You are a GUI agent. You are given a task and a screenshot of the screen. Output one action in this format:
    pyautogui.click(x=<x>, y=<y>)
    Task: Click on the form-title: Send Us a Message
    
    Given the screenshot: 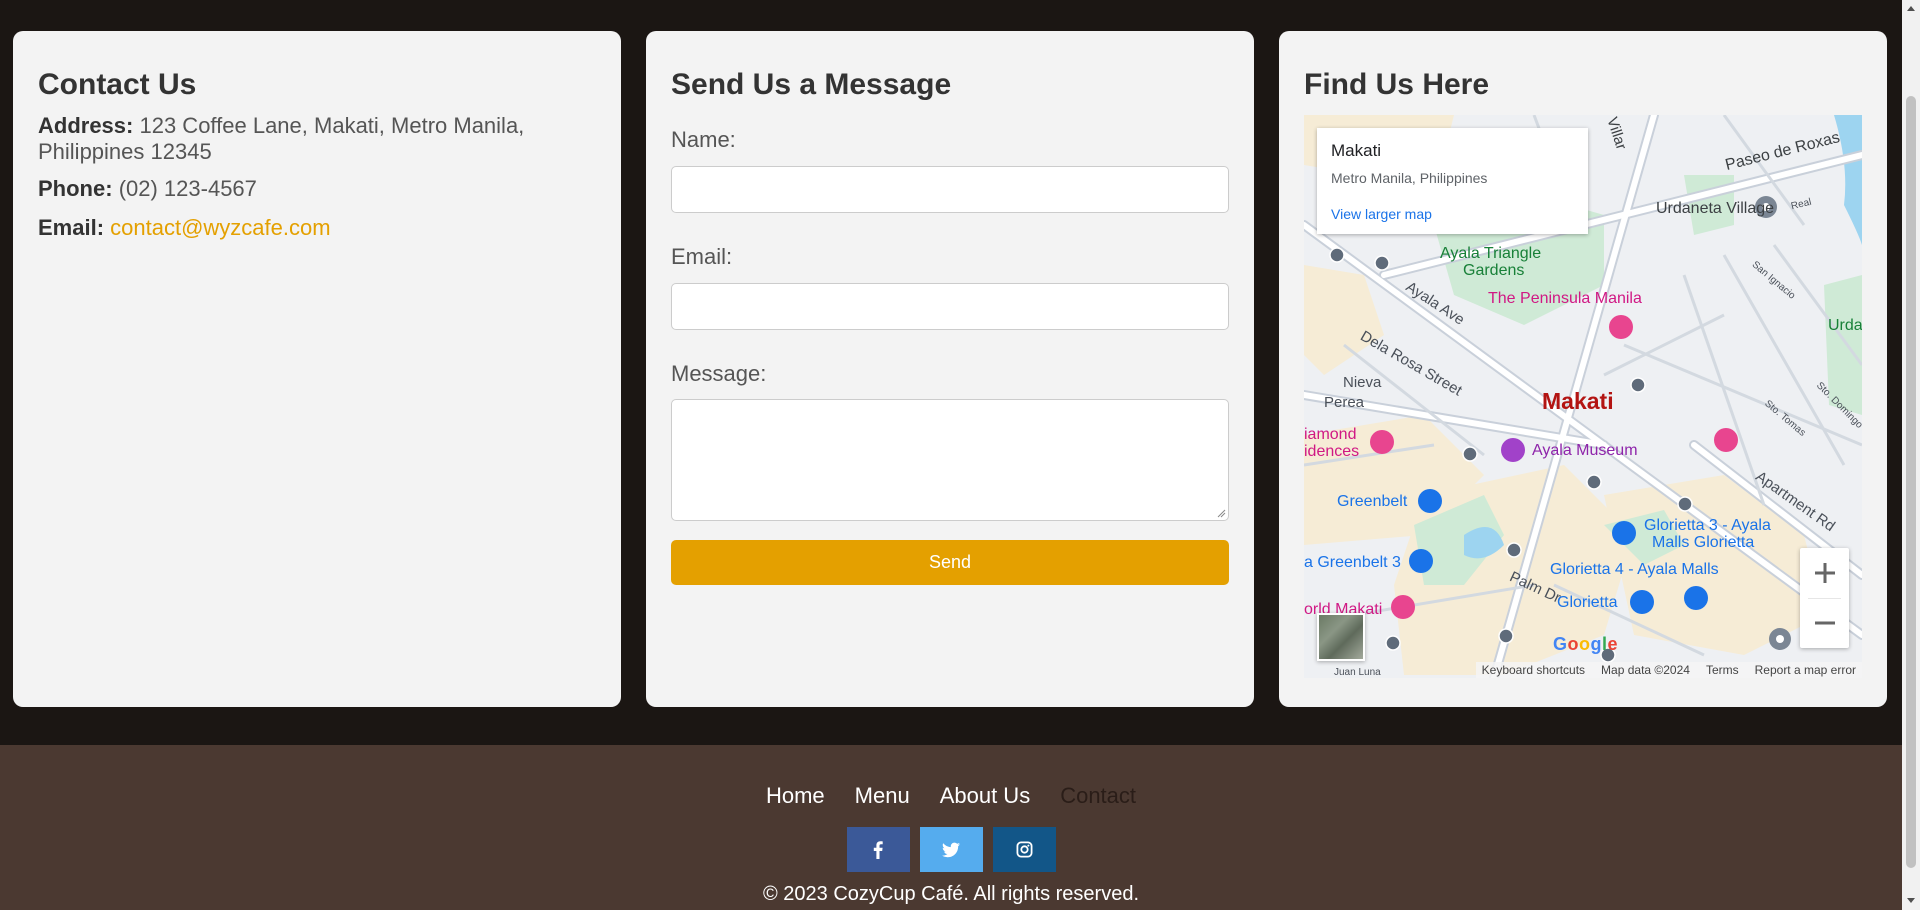 What is the action you would take?
    pyautogui.click(x=811, y=84)
    